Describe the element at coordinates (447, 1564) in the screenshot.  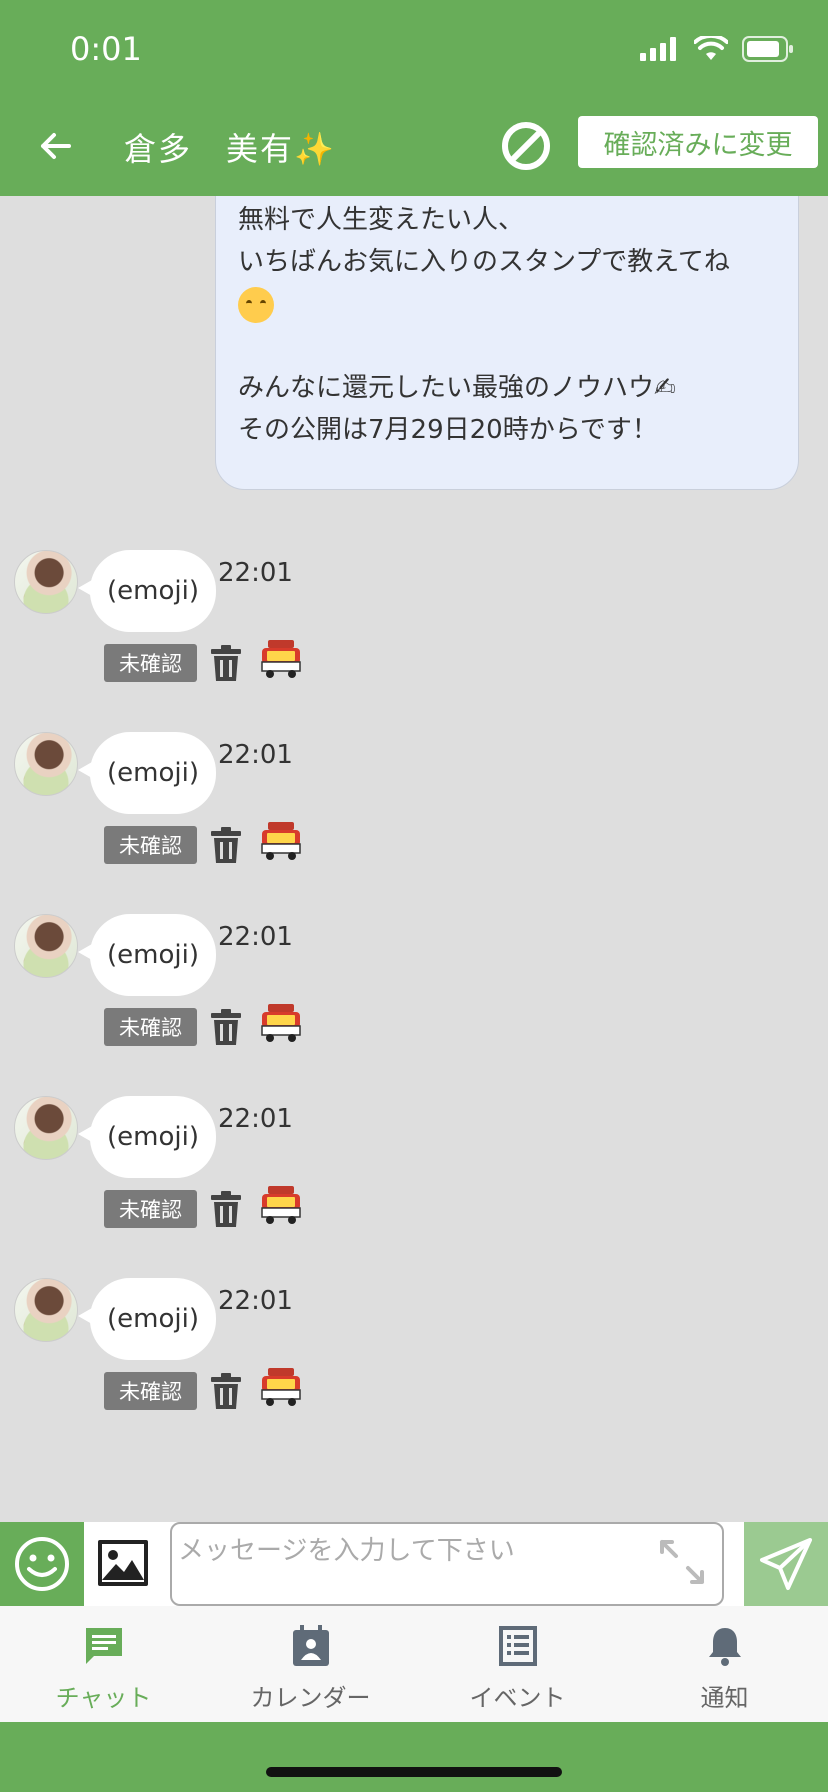
I see `message-input` at that location.